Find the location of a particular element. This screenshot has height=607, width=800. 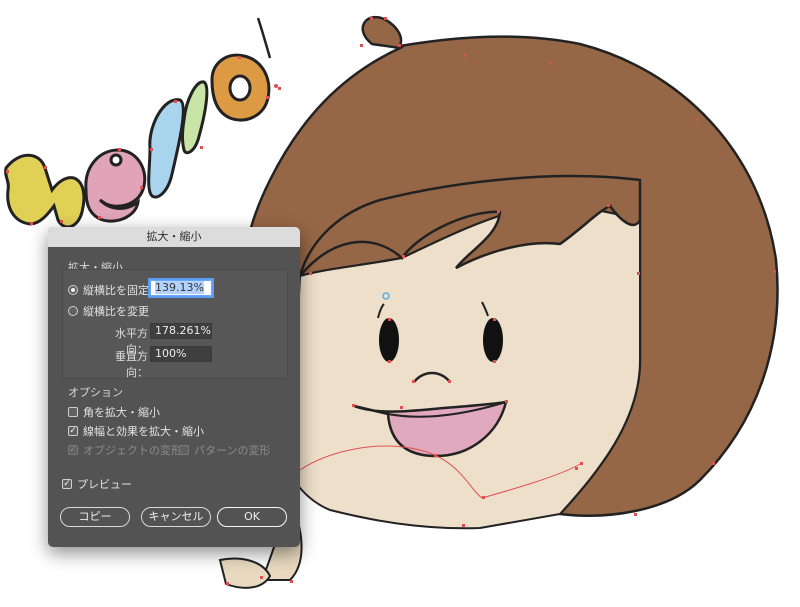

uniform-scale-value: 139.13% is located at coordinates (179, 287).